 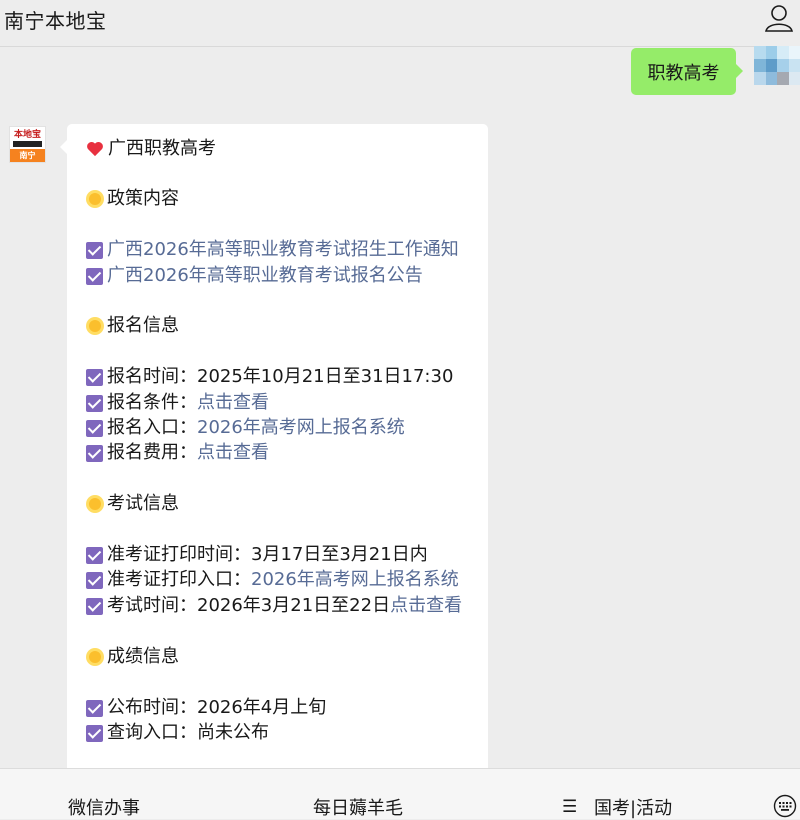 I want to click on score-query-value: 尚未公布, so click(x=233, y=732).